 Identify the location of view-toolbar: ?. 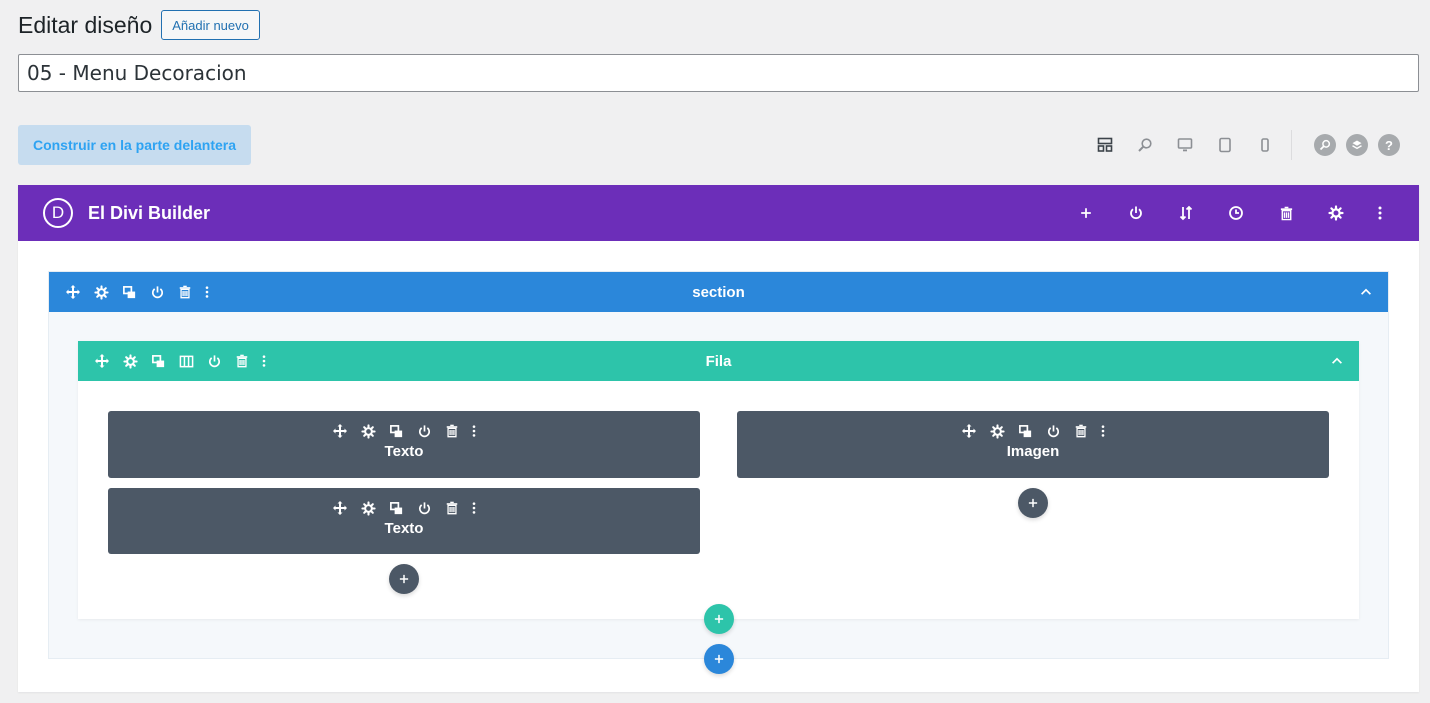
(1242, 145).